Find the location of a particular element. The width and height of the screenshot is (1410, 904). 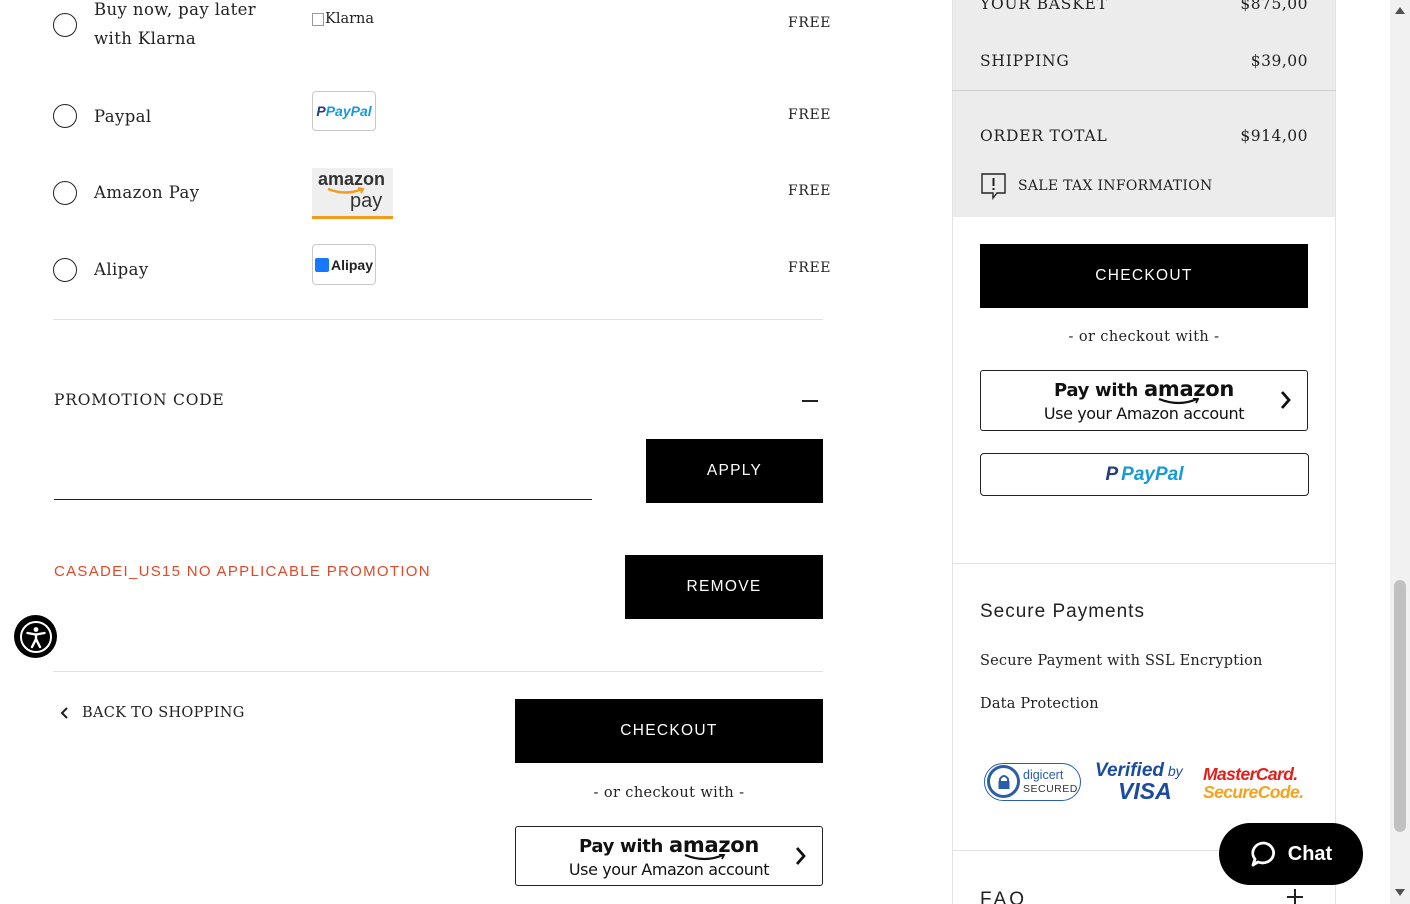

paypal-button-sidebar: P PayPal is located at coordinates (1144, 474).